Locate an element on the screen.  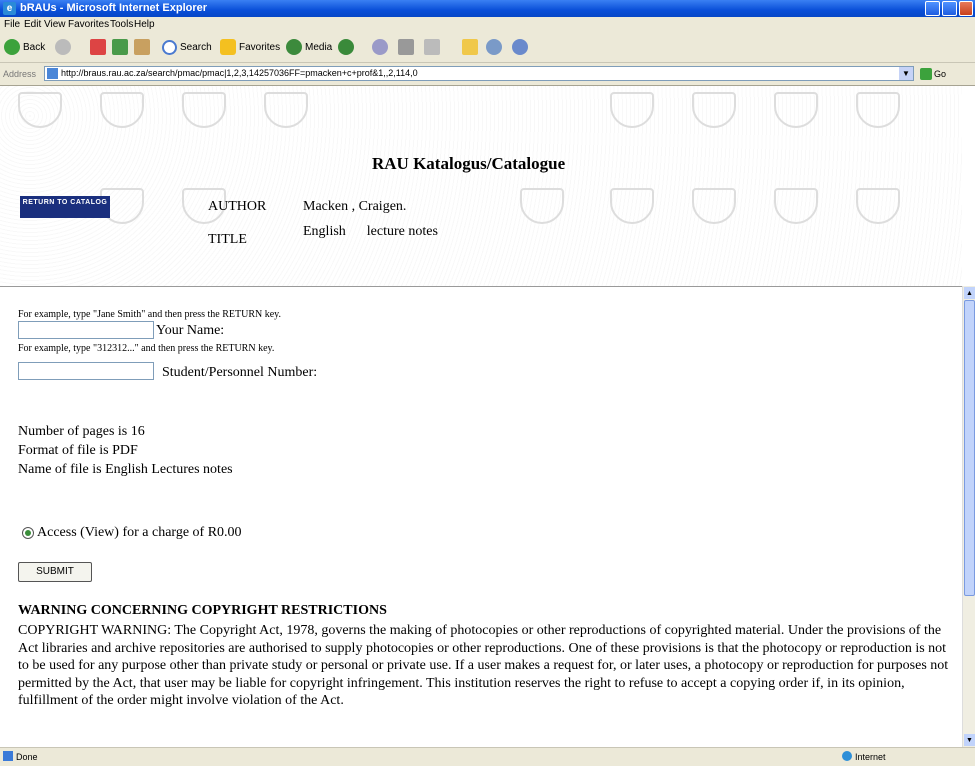
author-value: Macken , Craigen. is located at coordinates (355, 206).